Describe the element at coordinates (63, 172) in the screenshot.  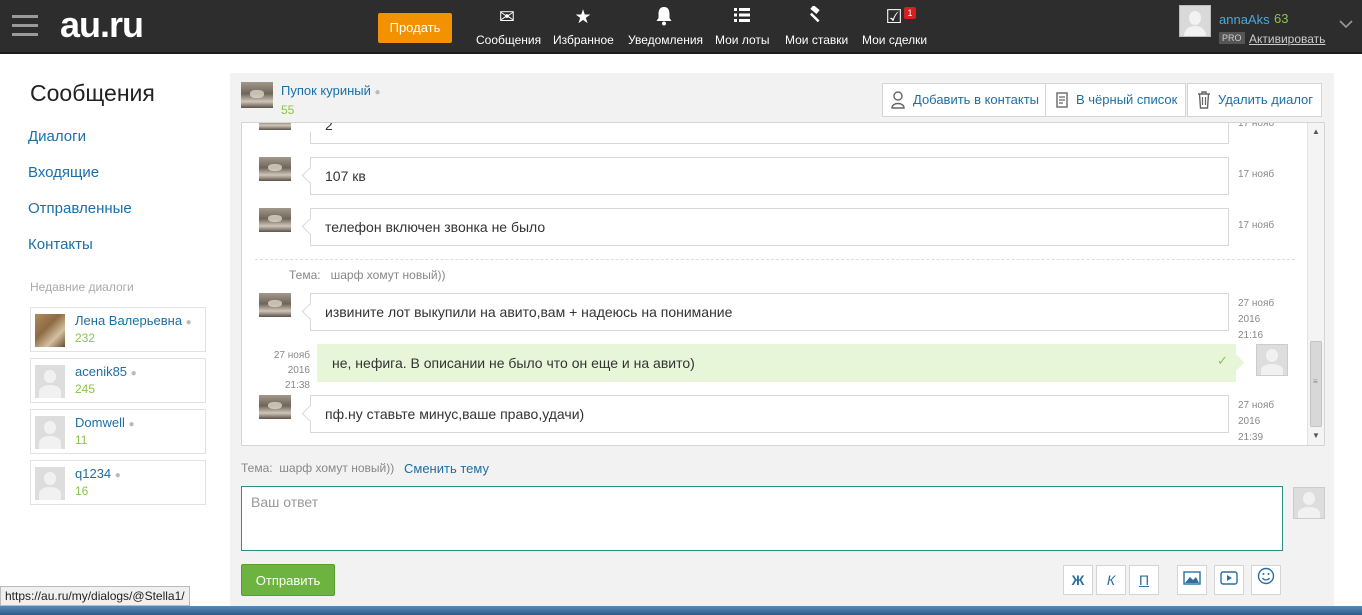
I see `sidebar-link-inbox: Входящие` at that location.